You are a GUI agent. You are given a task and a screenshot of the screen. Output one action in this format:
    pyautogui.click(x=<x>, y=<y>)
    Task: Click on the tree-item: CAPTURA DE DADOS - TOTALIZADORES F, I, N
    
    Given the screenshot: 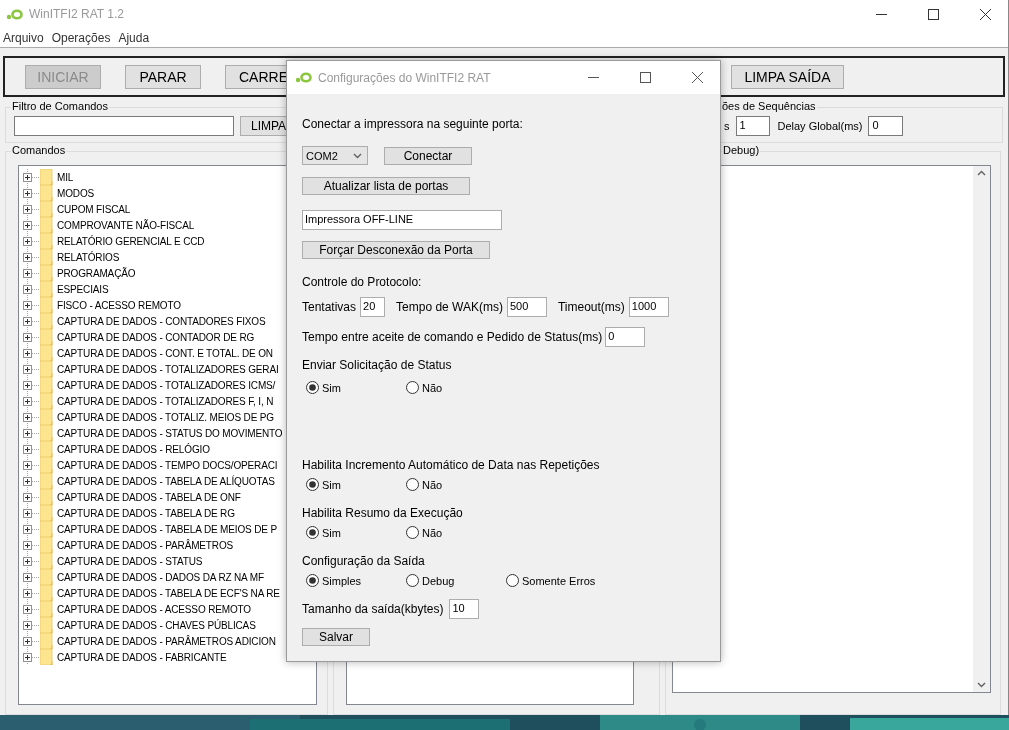 What is the action you would take?
    pyautogui.click(x=165, y=401)
    